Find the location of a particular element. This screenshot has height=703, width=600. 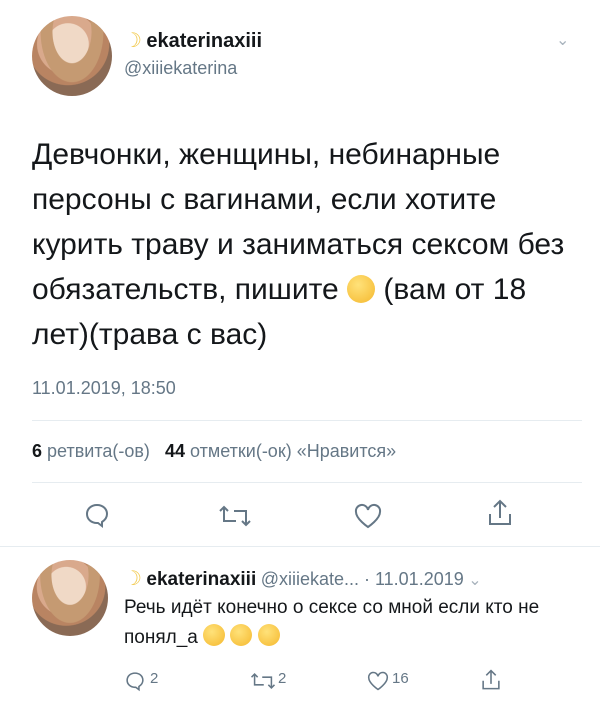

likes-count: 44 is located at coordinates (175, 451).